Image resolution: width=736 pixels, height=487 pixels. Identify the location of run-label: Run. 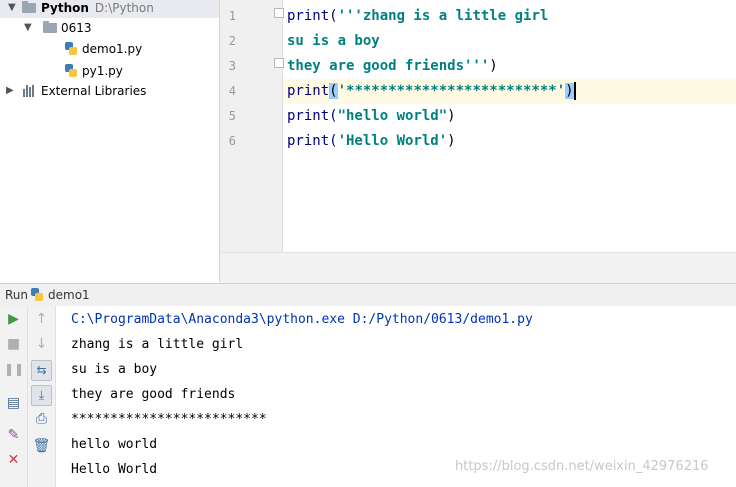
(17, 295).